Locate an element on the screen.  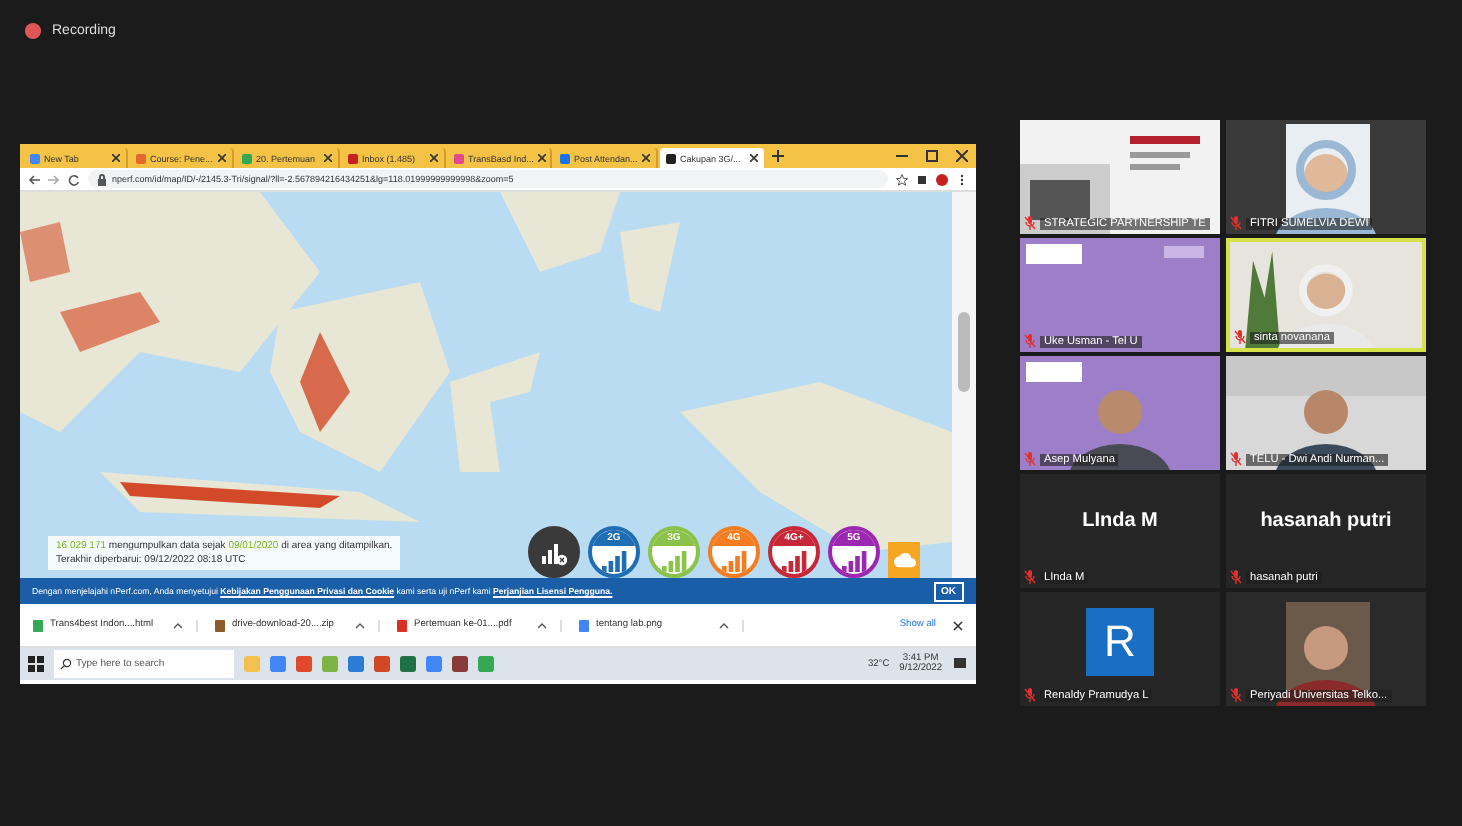
display-name: LInda M is located at coordinates (1120, 521).